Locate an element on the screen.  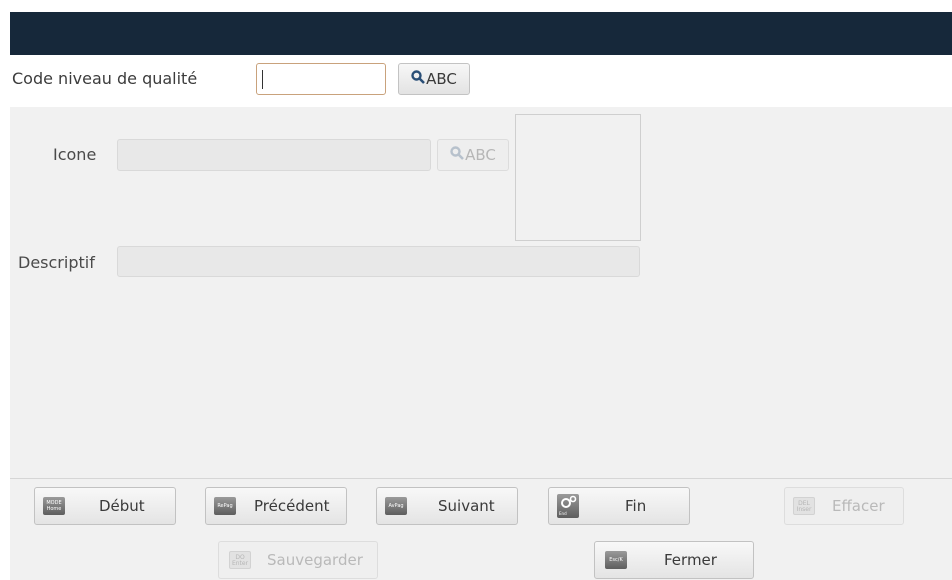
fermer-label: Fermer is located at coordinates (690, 560).